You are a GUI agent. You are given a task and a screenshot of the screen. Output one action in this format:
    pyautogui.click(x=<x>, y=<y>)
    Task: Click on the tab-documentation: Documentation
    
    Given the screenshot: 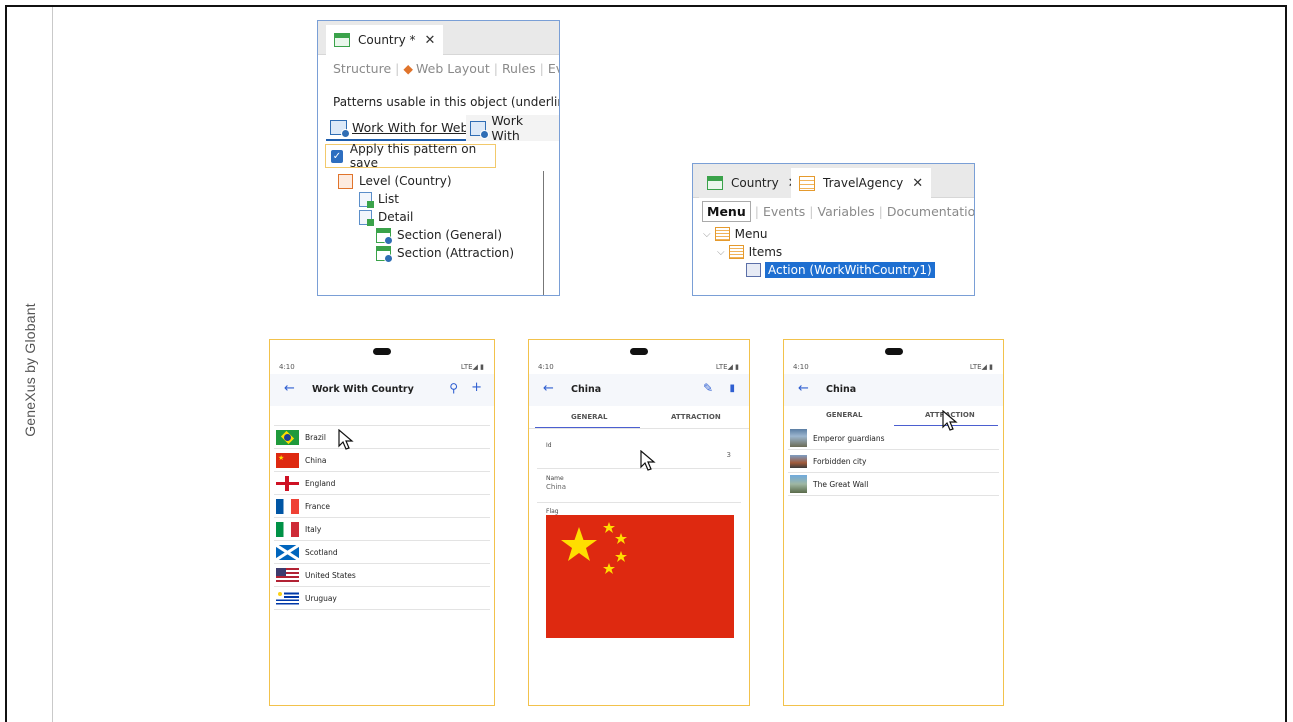 What is the action you would take?
    pyautogui.click(x=930, y=211)
    